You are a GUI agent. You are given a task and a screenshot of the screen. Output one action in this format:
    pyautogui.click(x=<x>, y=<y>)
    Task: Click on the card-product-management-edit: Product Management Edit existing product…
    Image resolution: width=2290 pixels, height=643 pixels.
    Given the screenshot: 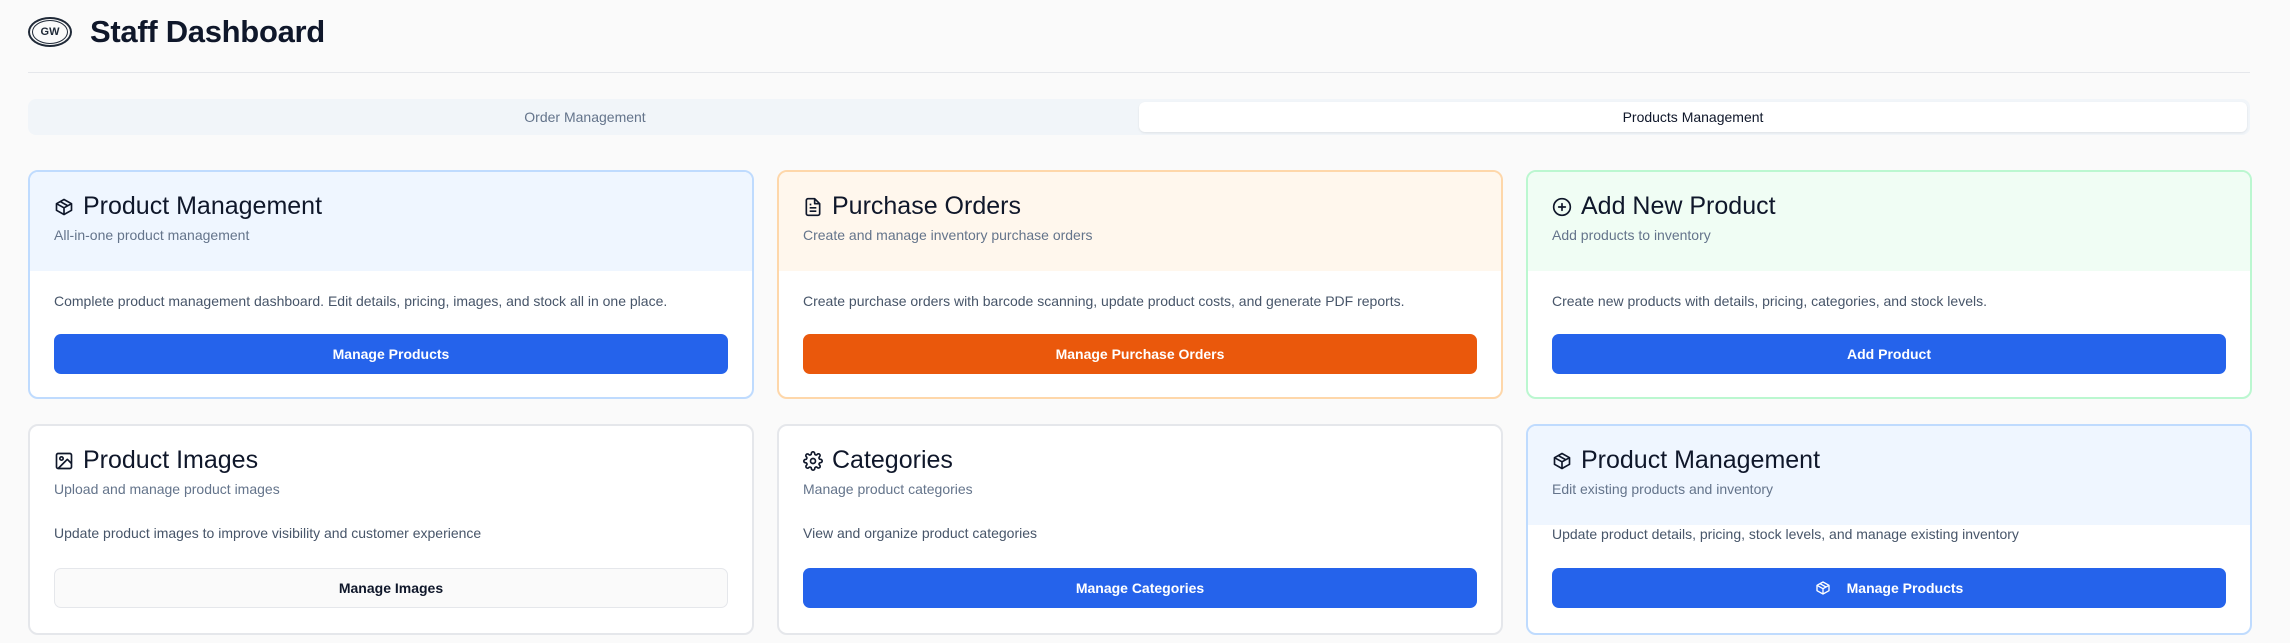 What is the action you would take?
    pyautogui.click(x=1889, y=529)
    